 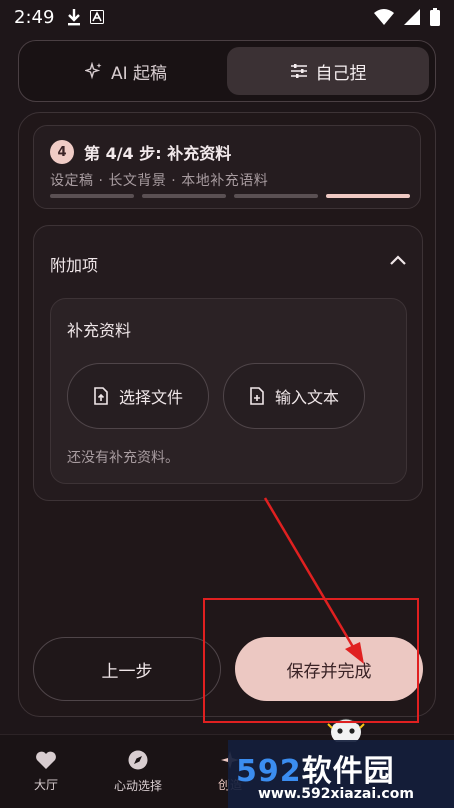 I want to click on collapse-toggle, so click(x=398, y=260).